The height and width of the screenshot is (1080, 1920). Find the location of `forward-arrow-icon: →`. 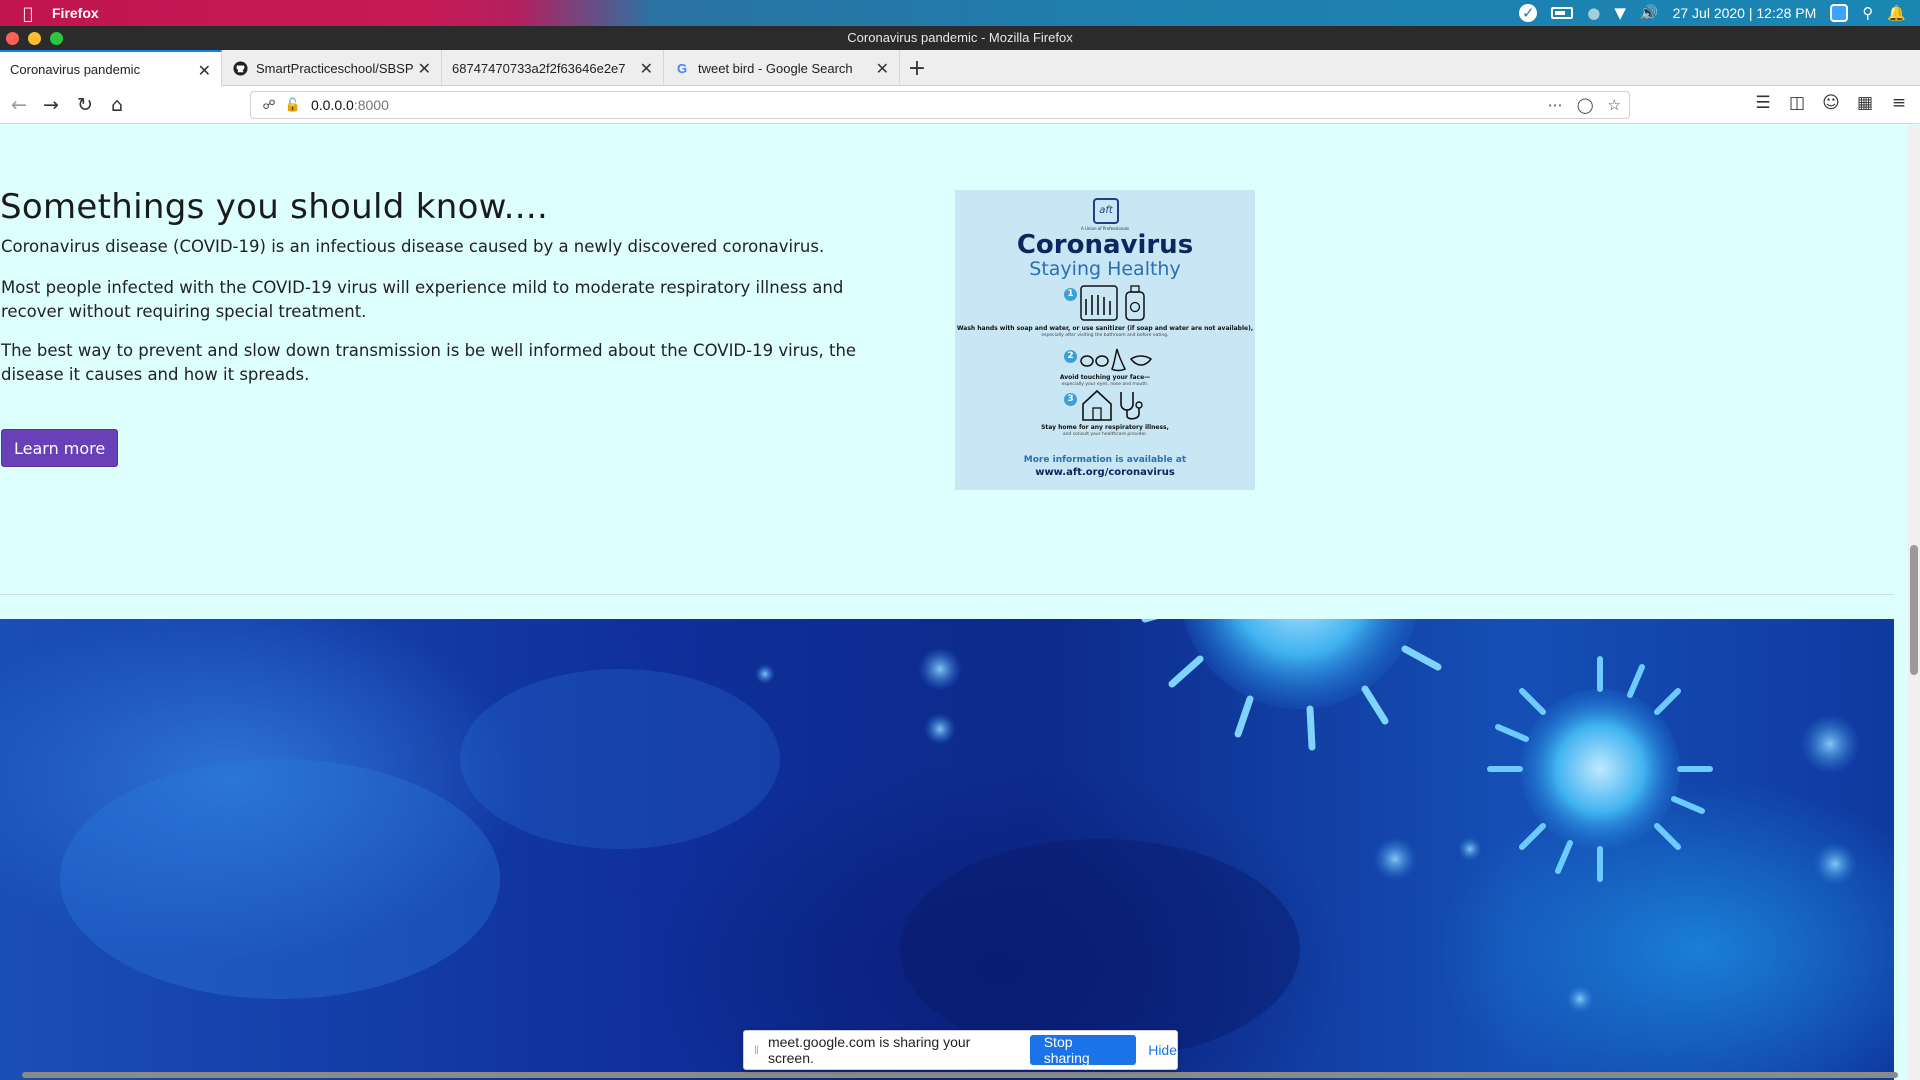

forward-arrow-icon: → is located at coordinates (51, 105).